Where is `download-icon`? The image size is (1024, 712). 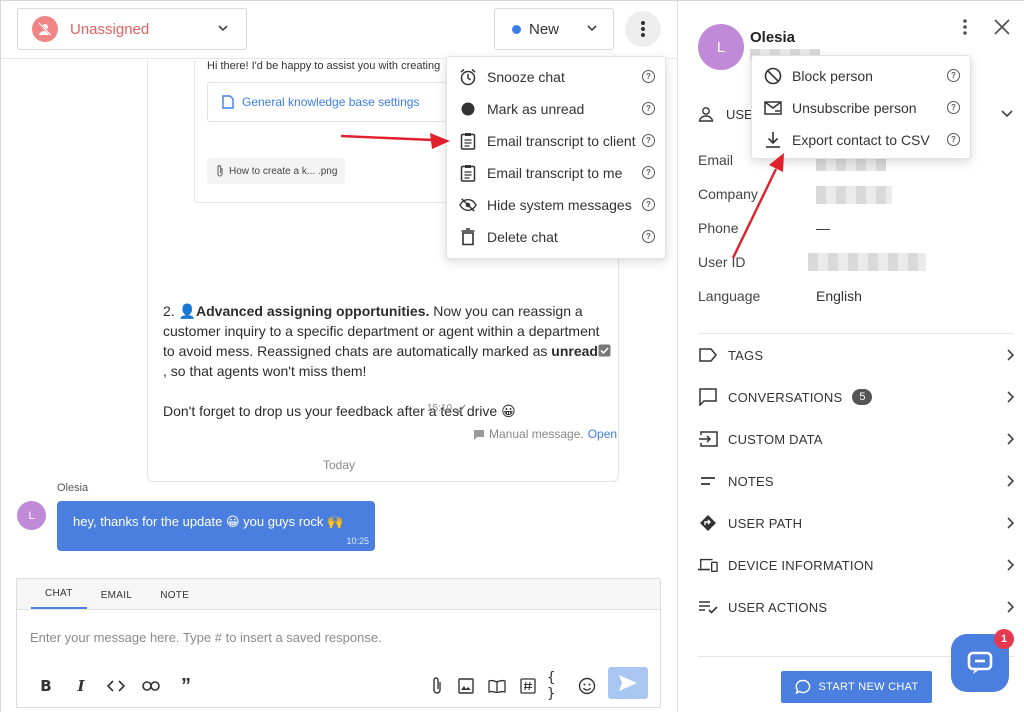
download-icon is located at coordinates (773, 140).